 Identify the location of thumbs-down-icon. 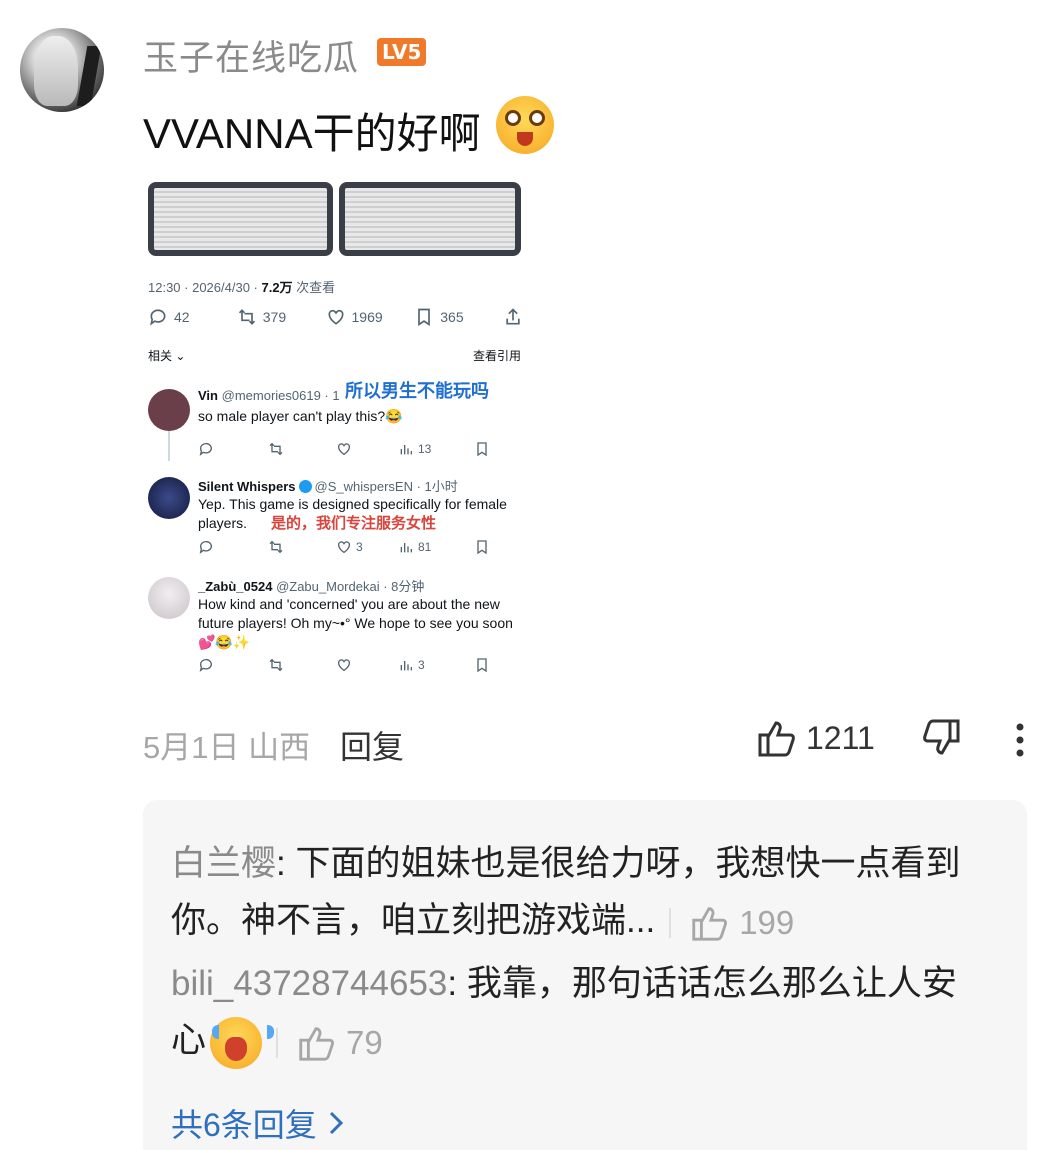
(942, 739).